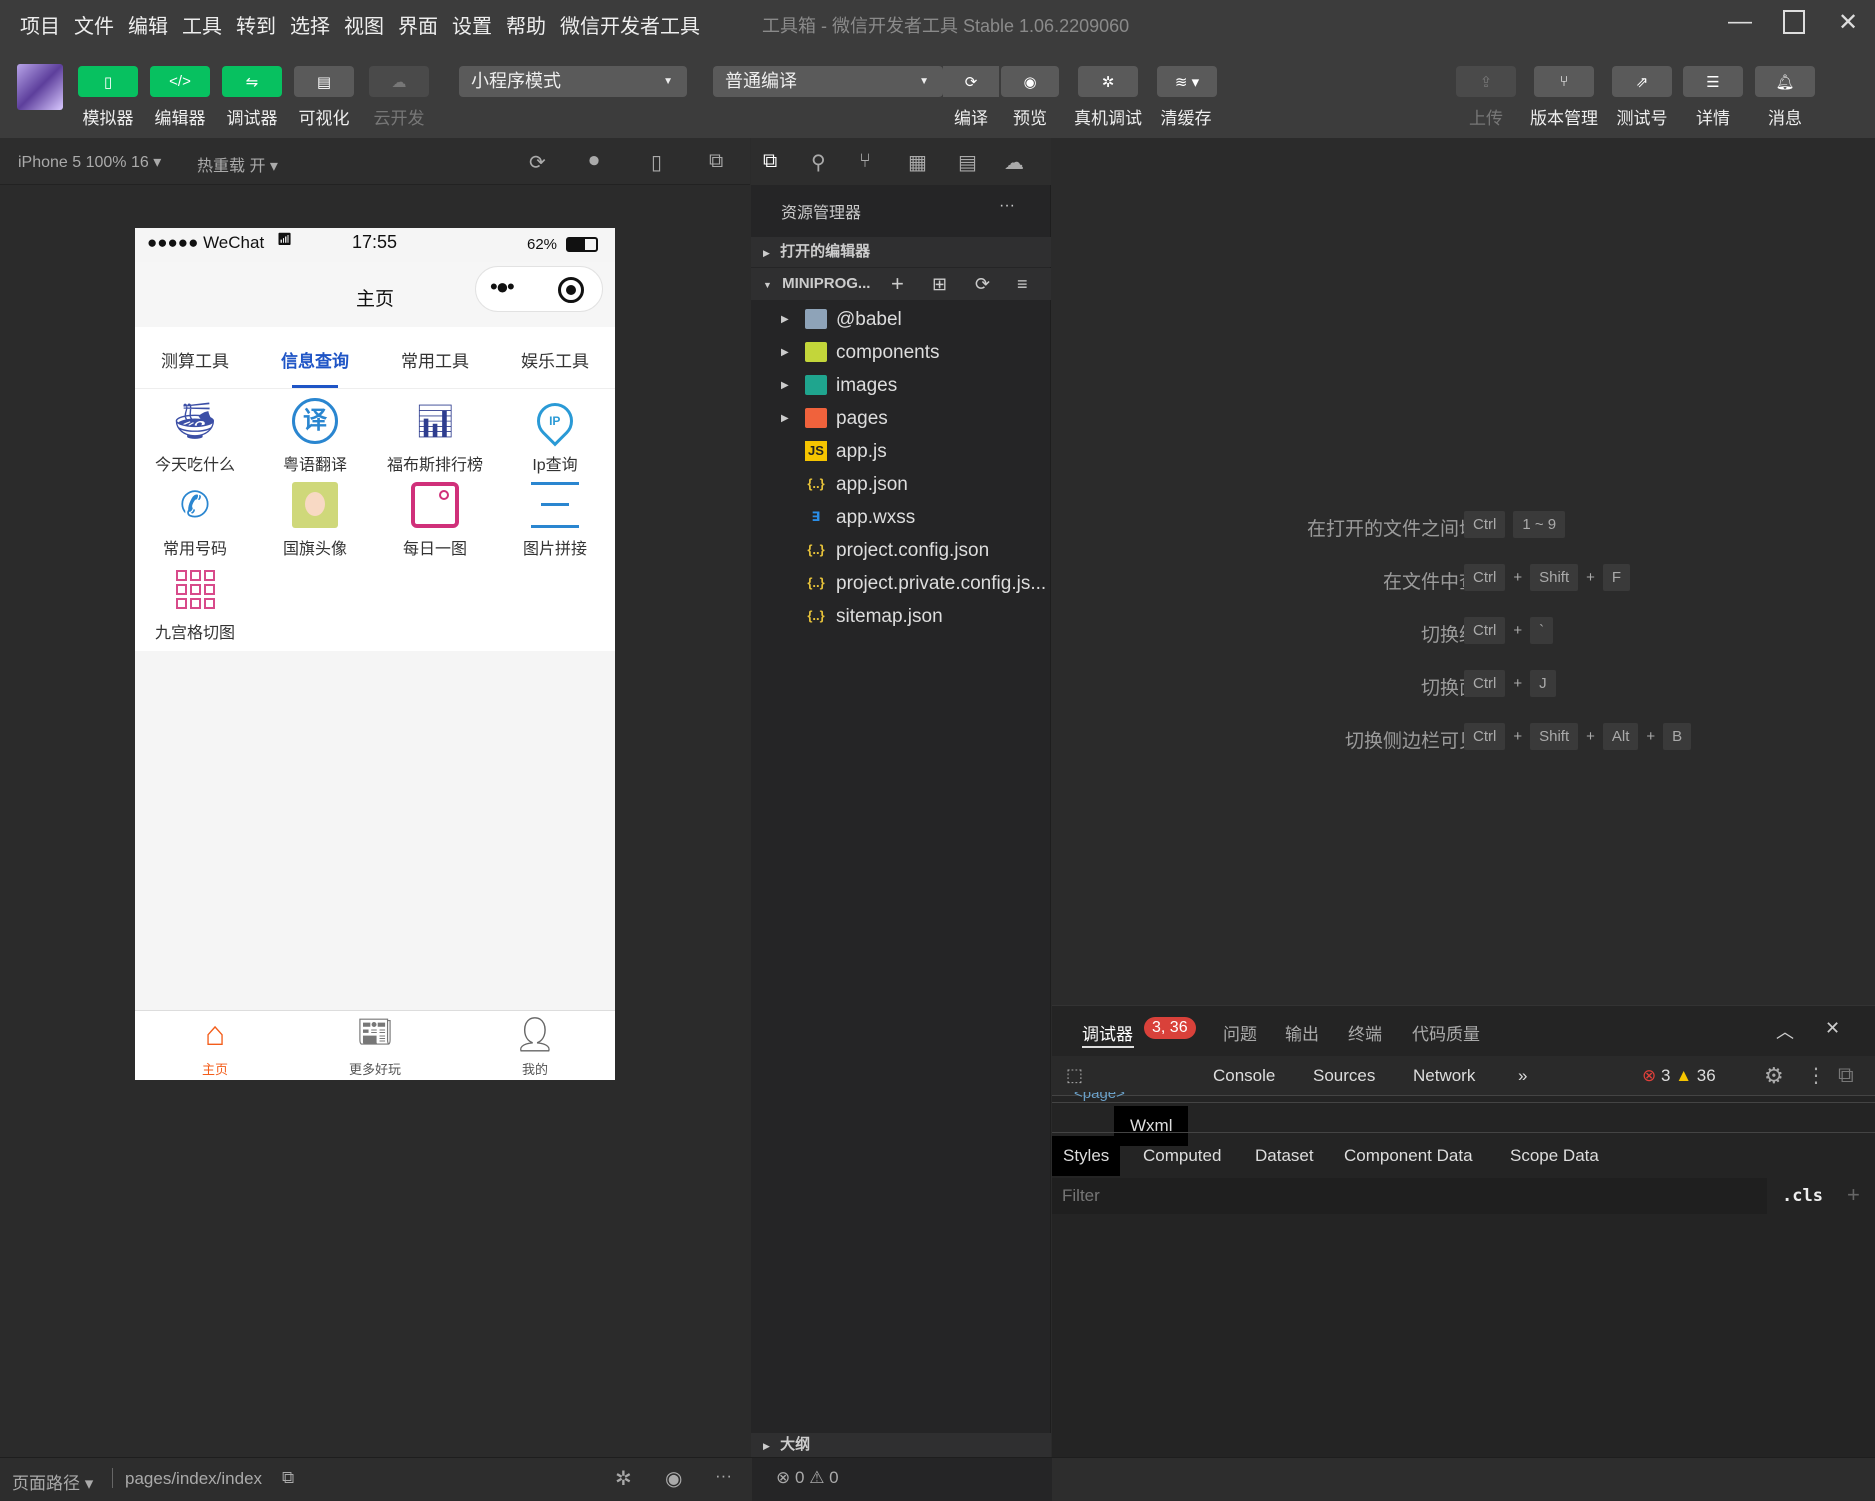 The height and width of the screenshot is (1501, 1875). Describe the element at coordinates (502, 287) in the screenshot. I see `more-icon: •●•` at that location.